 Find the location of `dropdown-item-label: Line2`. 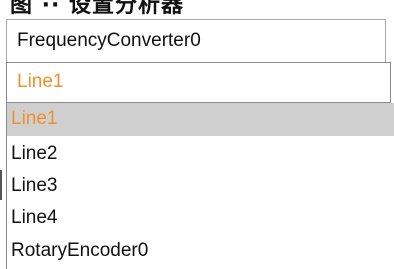

dropdown-item-label: Line2 is located at coordinates (34, 153).